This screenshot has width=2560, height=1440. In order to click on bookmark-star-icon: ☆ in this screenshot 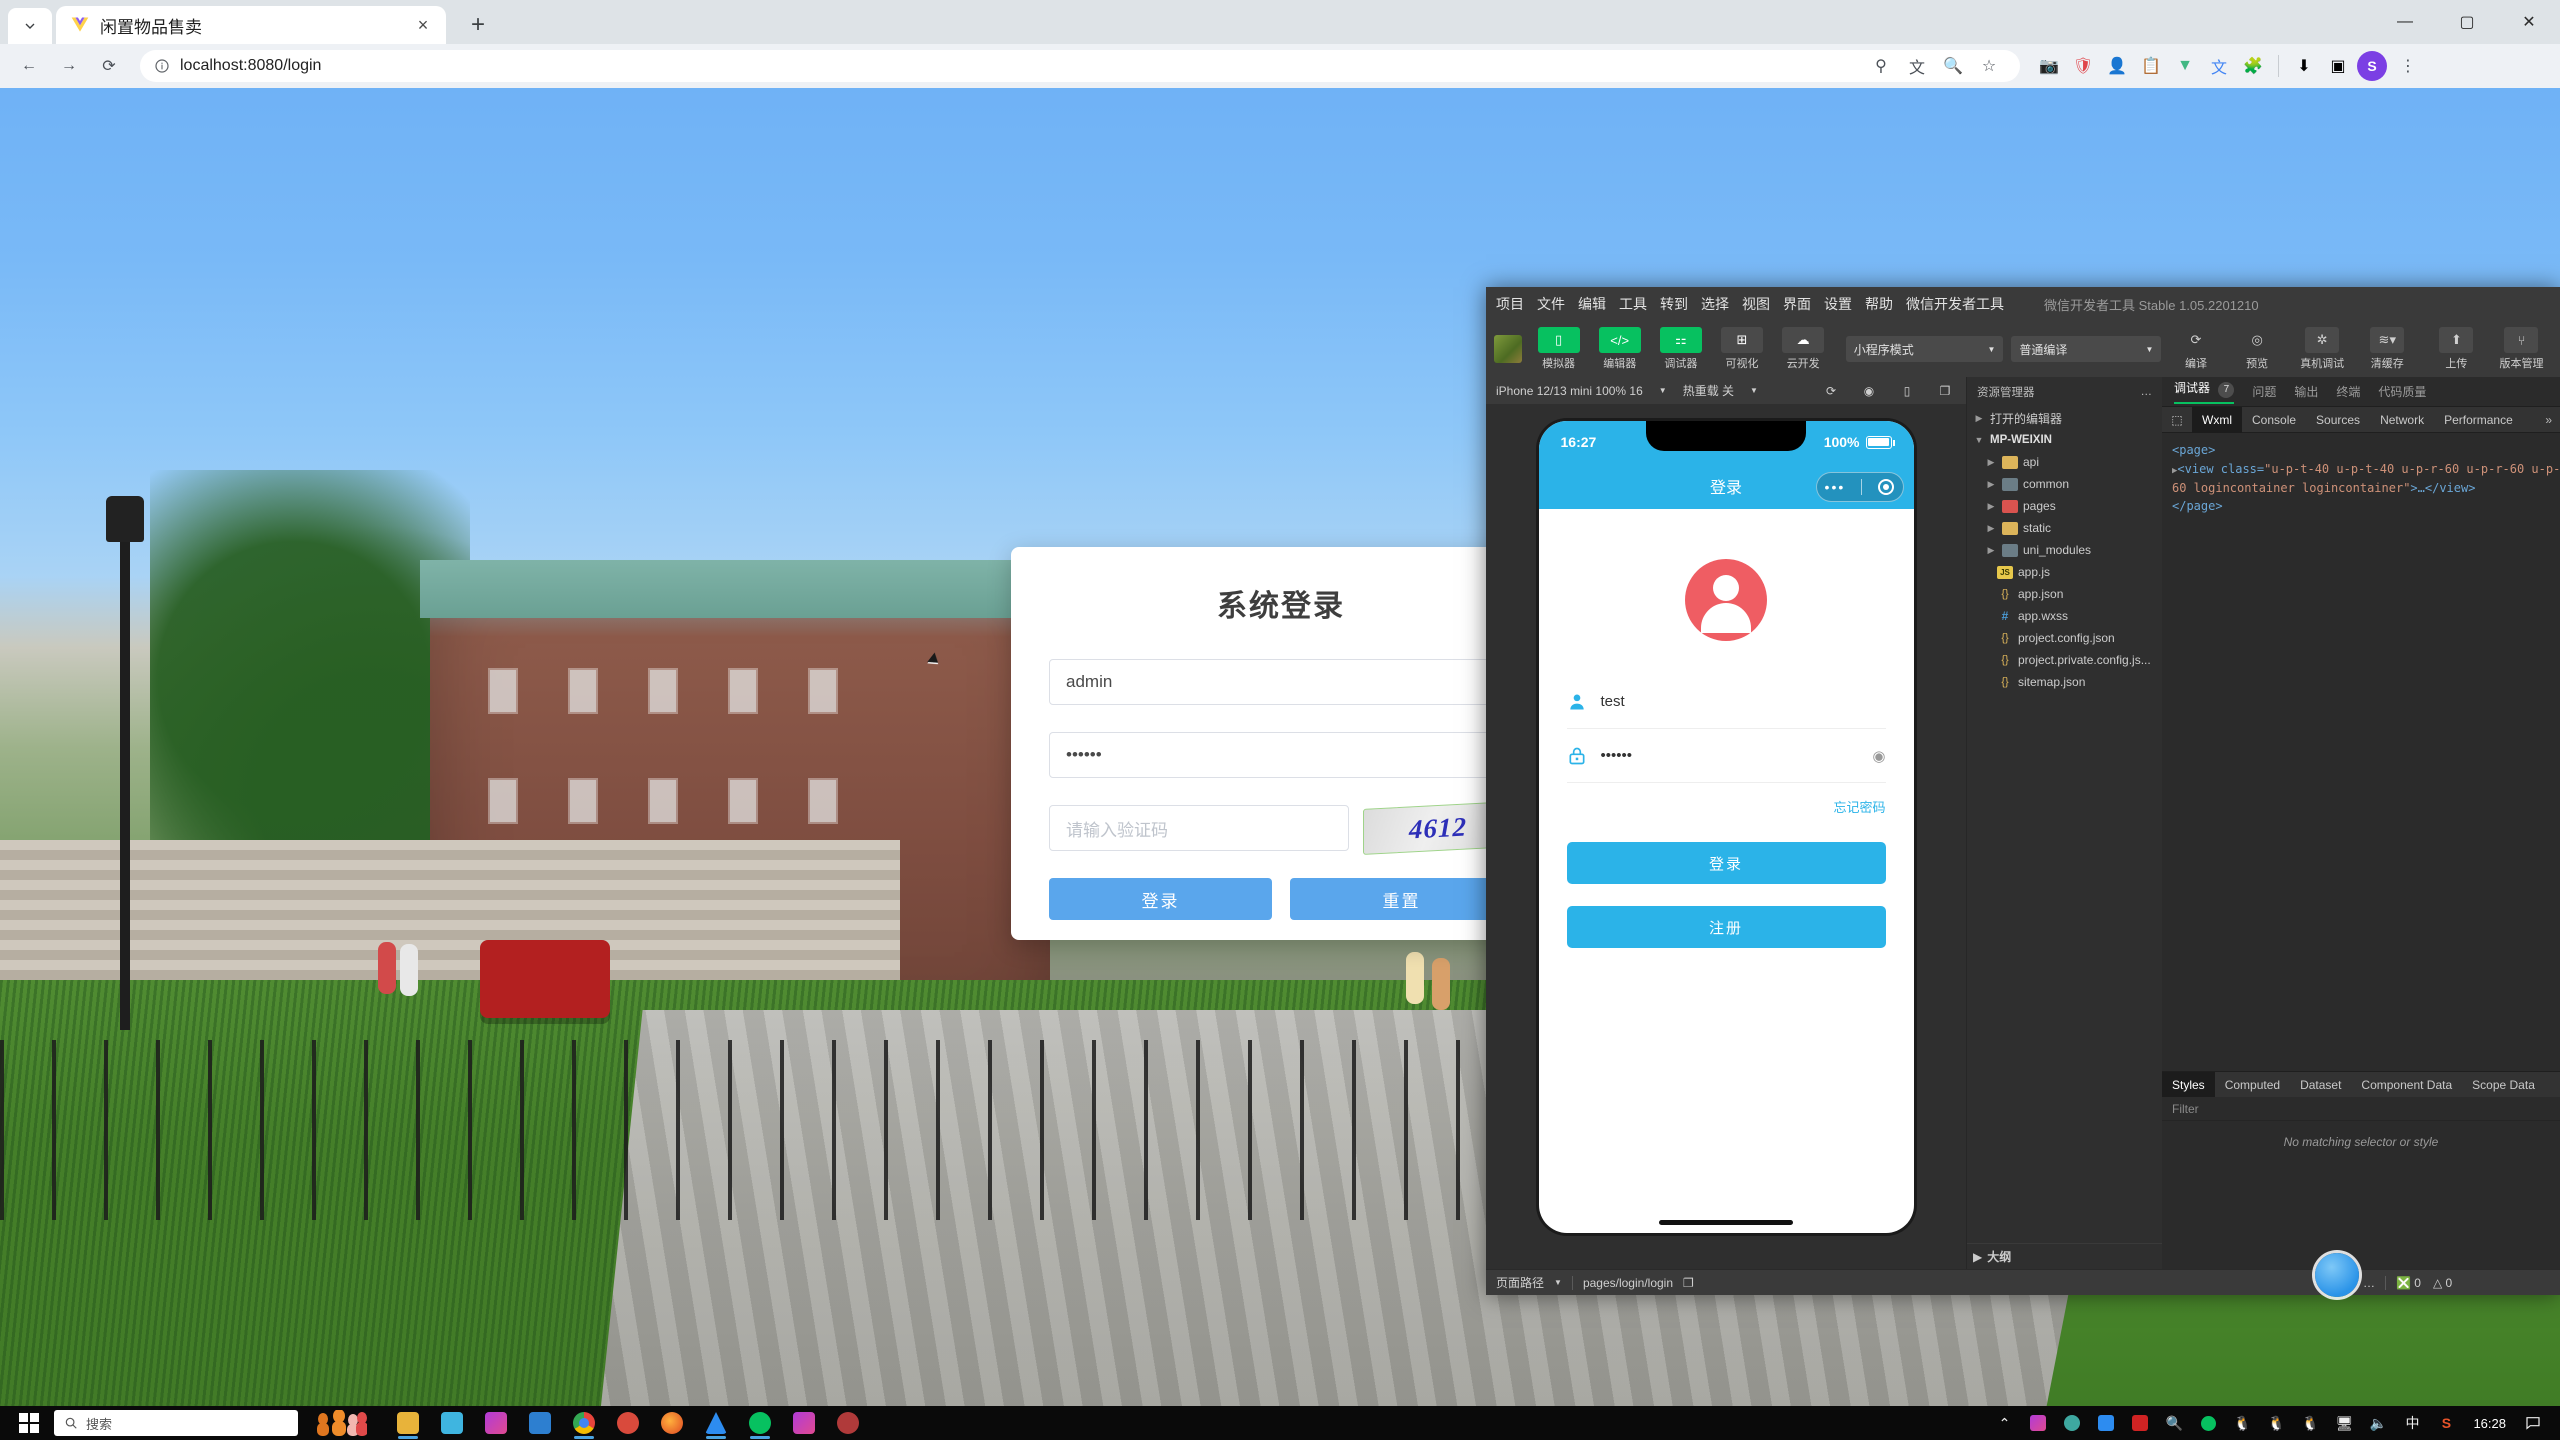, I will do `click(1989, 66)`.